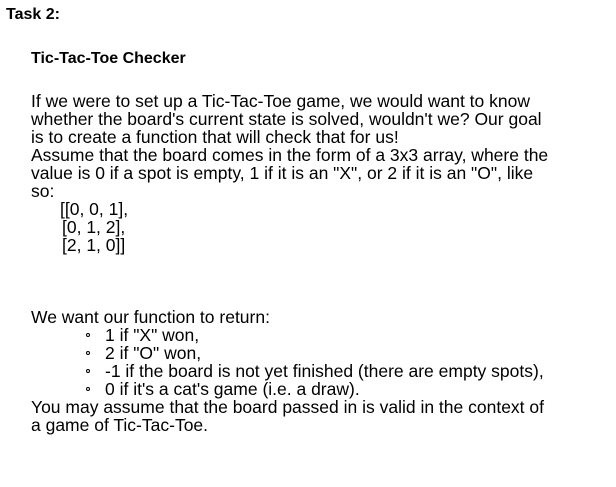  Describe the element at coordinates (94, 227) in the screenshot. I see `board-row: [0, 1, 2],` at that location.